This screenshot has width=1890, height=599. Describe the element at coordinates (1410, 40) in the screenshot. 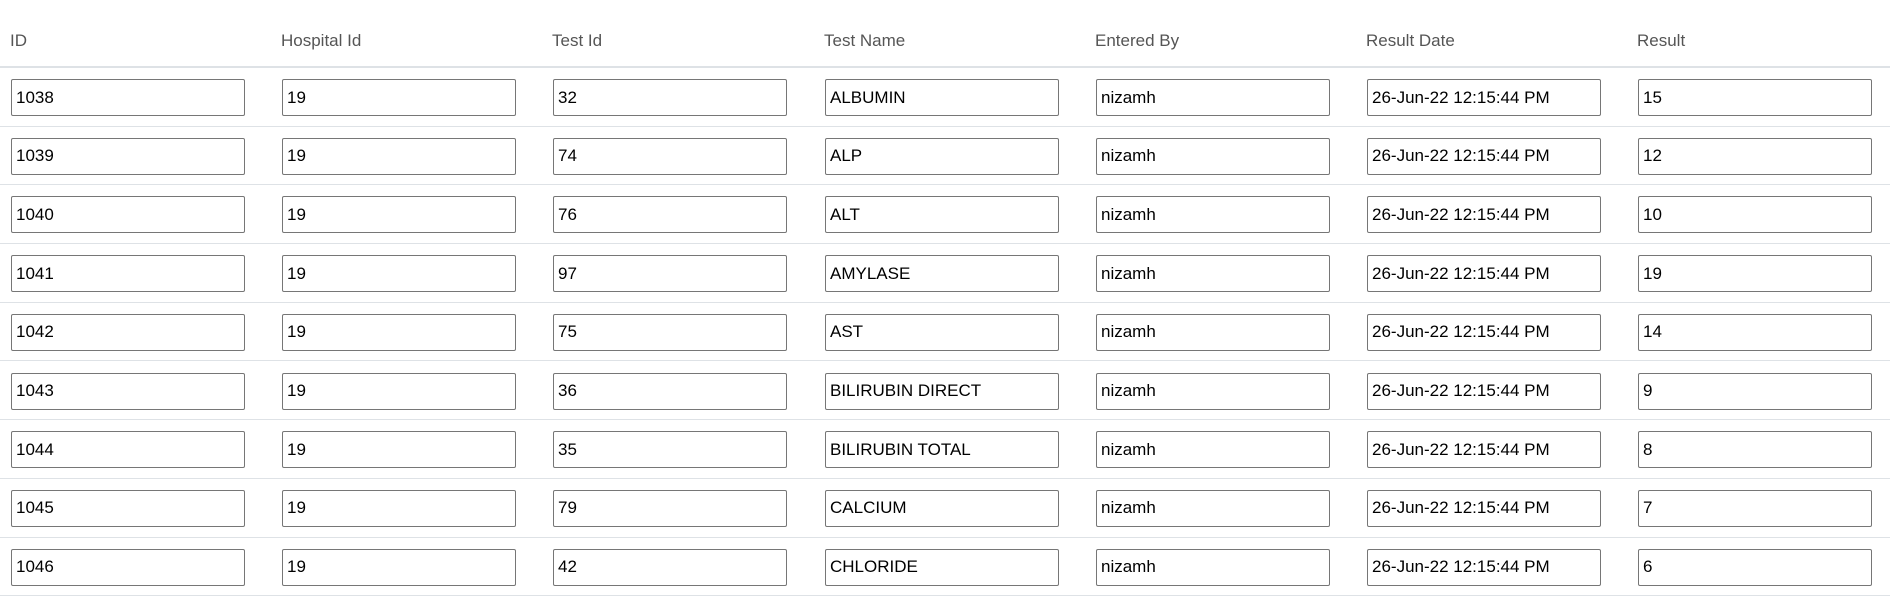

I see `column-header-result-date: Result Date` at that location.